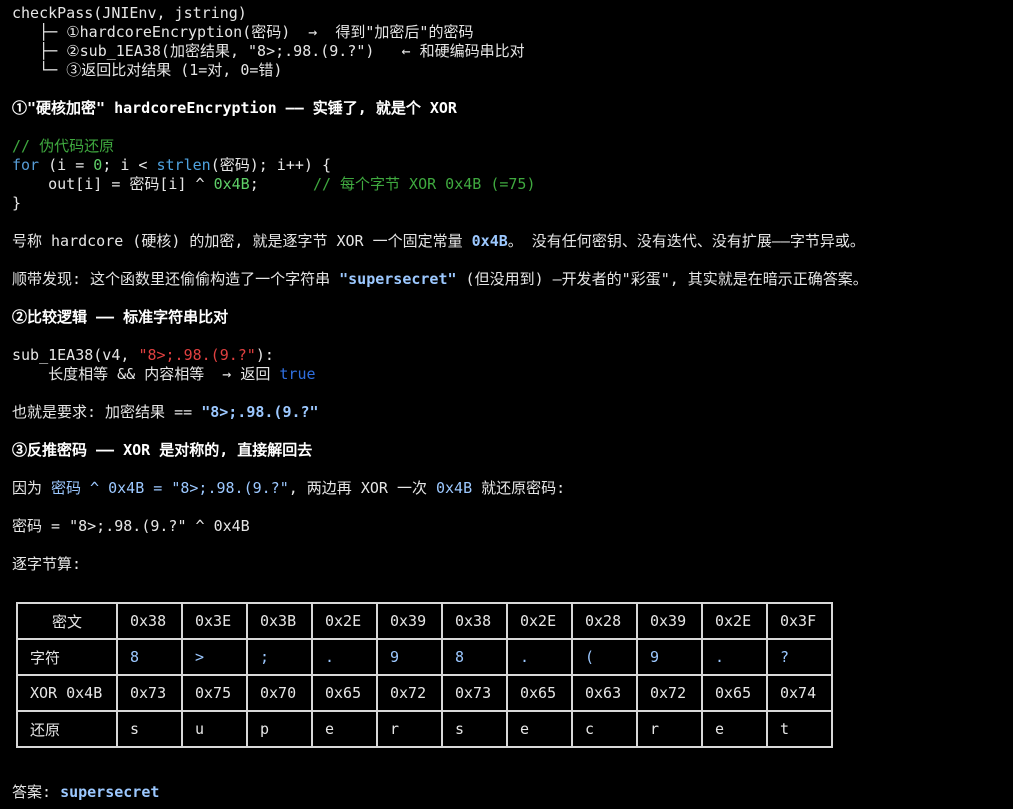 The height and width of the screenshot is (809, 1013). I want to click on table-cell: c, so click(604, 729).